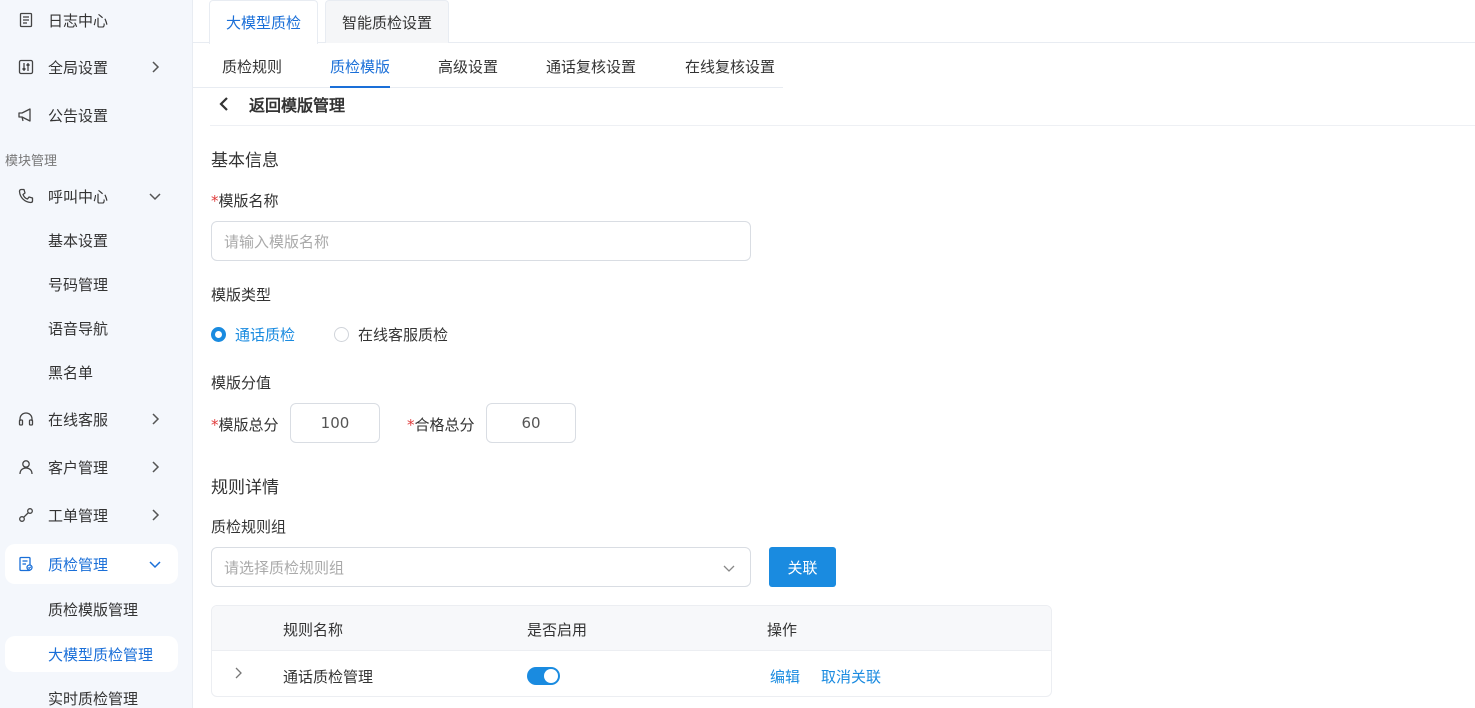 The image size is (1475, 708). What do you see at coordinates (335, 423) in the screenshot?
I see `total-score-input: 100` at bounding box center [335, 423].